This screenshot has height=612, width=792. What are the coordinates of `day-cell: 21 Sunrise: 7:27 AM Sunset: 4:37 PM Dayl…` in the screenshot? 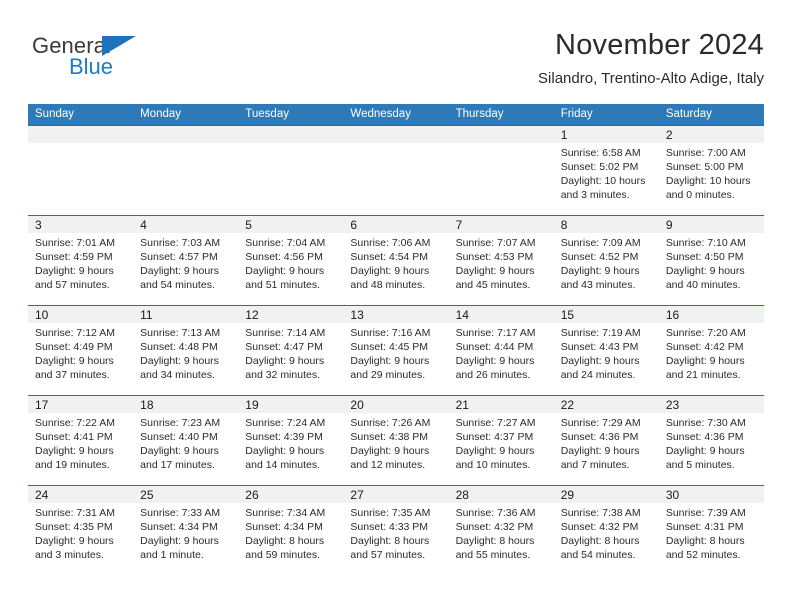 It's located at (501, 440).